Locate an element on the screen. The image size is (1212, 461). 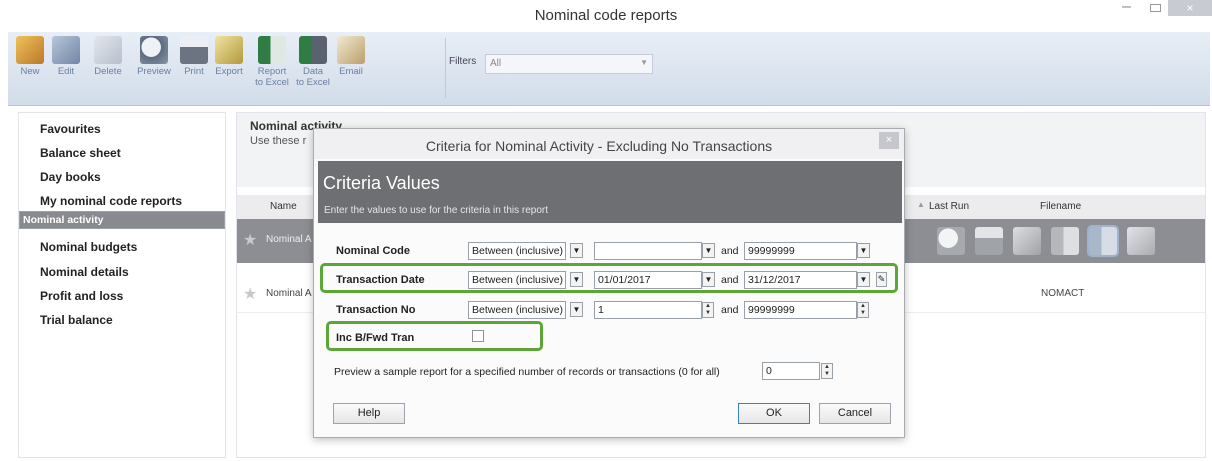
print-button: Print is located at coordinates (194, 56).